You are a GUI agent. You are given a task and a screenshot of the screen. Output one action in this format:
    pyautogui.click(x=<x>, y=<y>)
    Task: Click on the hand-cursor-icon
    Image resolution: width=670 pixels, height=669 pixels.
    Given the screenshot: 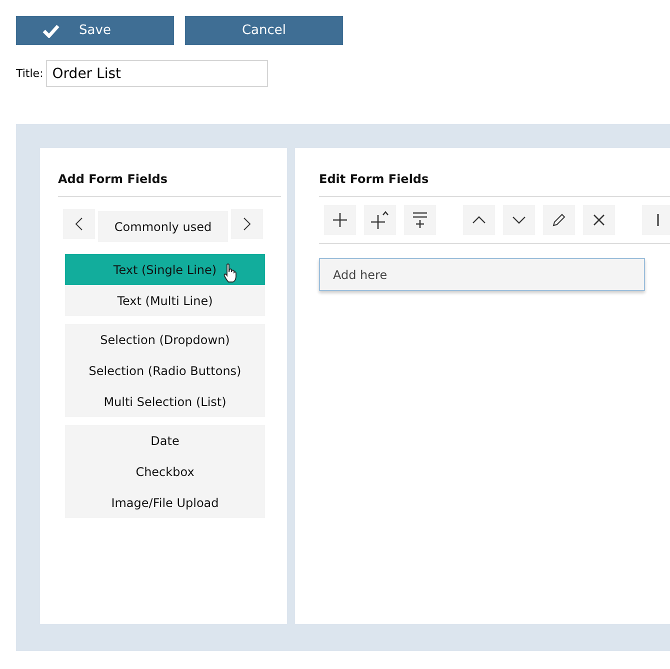 What is the action you would take?
    pyautogui.click(x=230, y=273)
    